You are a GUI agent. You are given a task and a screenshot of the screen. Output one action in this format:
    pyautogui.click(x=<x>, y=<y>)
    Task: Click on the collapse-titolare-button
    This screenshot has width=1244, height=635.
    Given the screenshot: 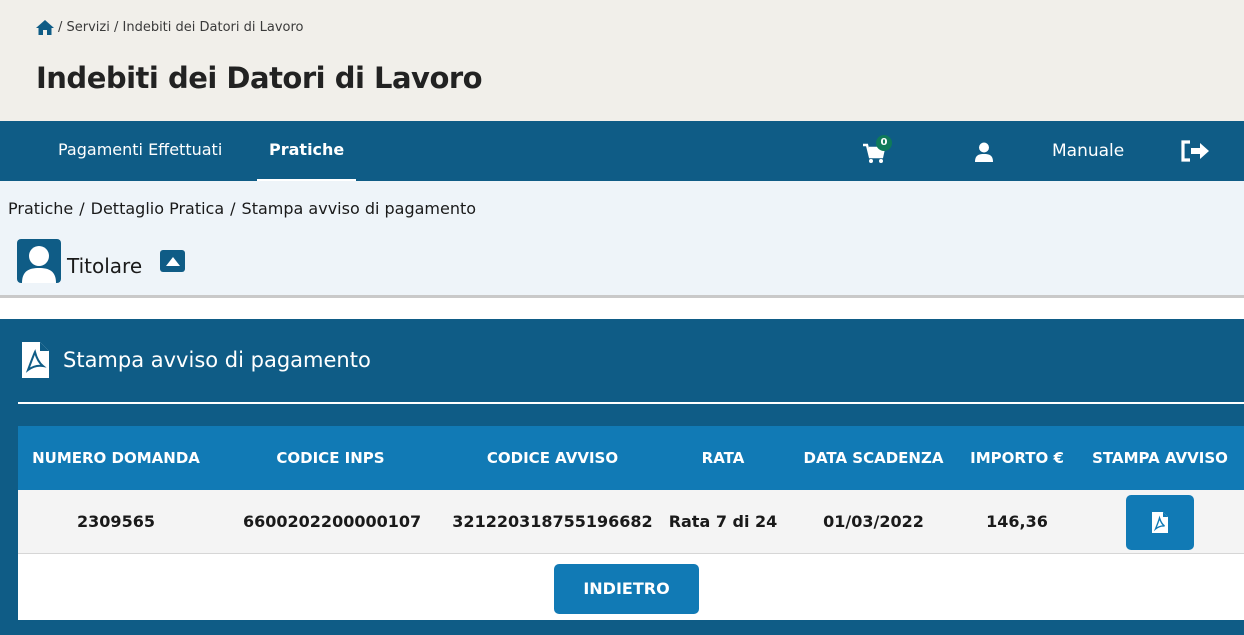 What is the action you would take?
    pyautogui.click(x=173, y=261)
    